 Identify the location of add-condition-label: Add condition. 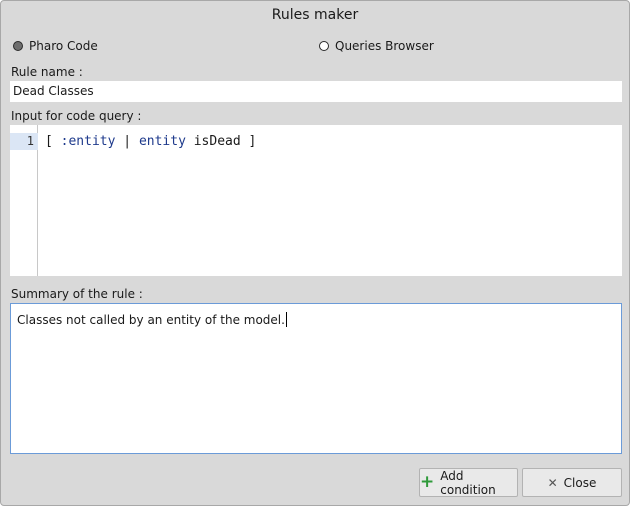
(468, 482).